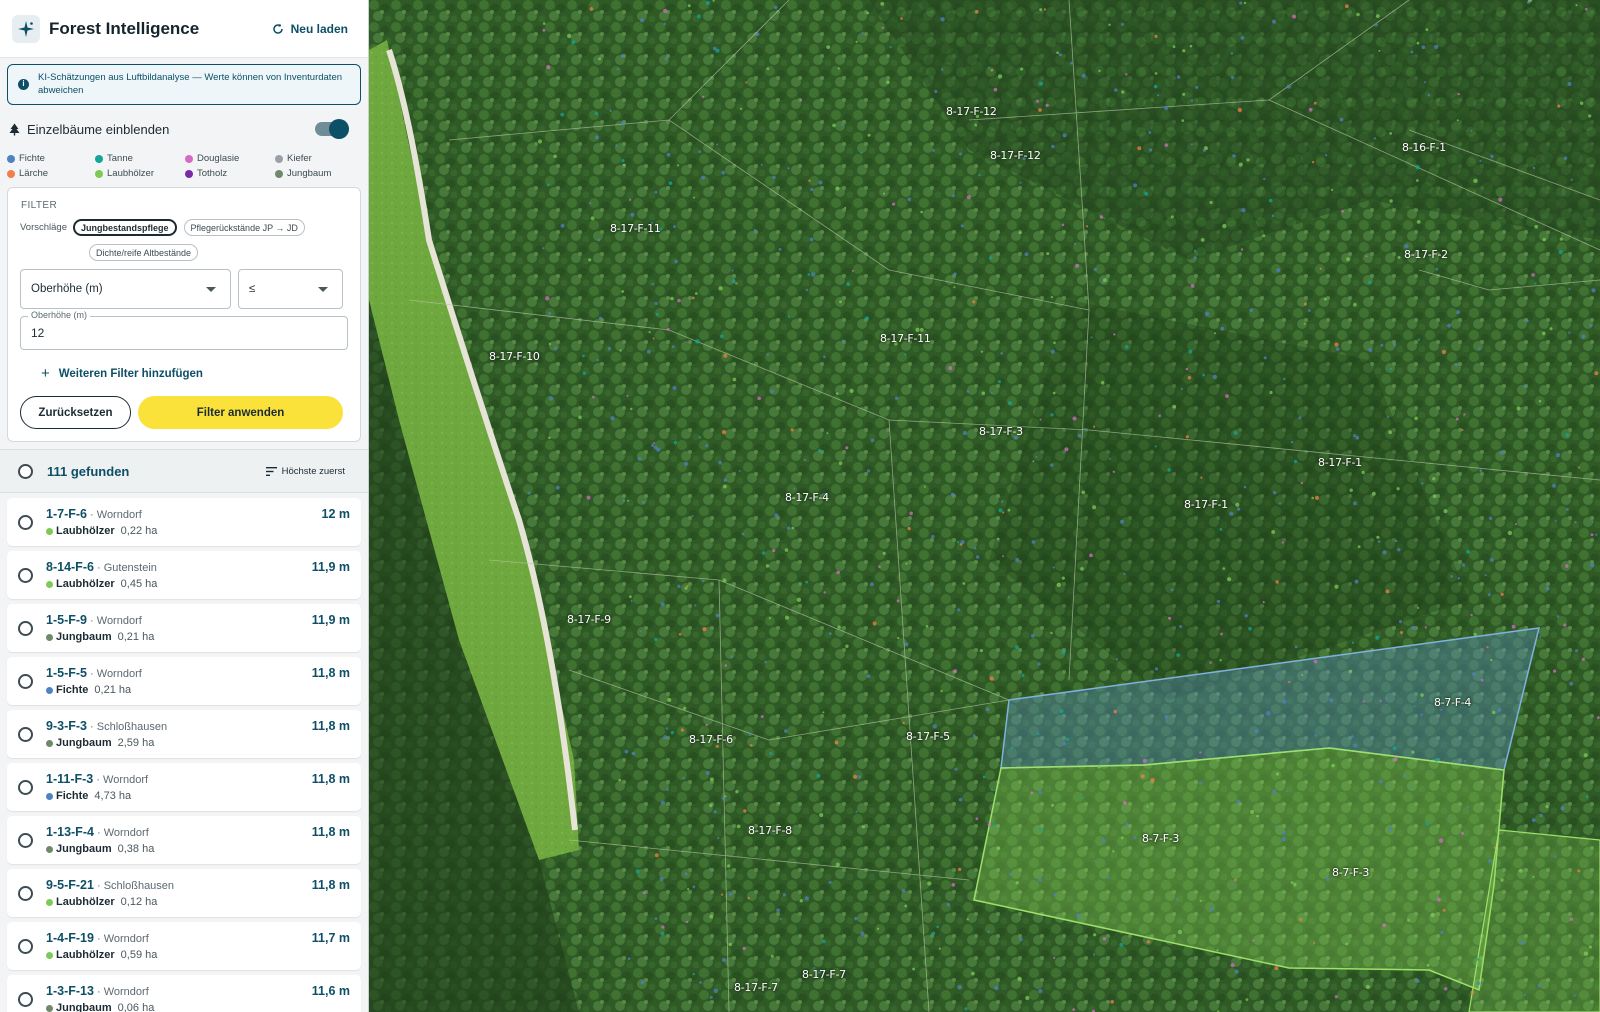 The width and height of the screenshot is (1600, 1012). I want to click on legend-label: Douglasie, so click(218, 158).